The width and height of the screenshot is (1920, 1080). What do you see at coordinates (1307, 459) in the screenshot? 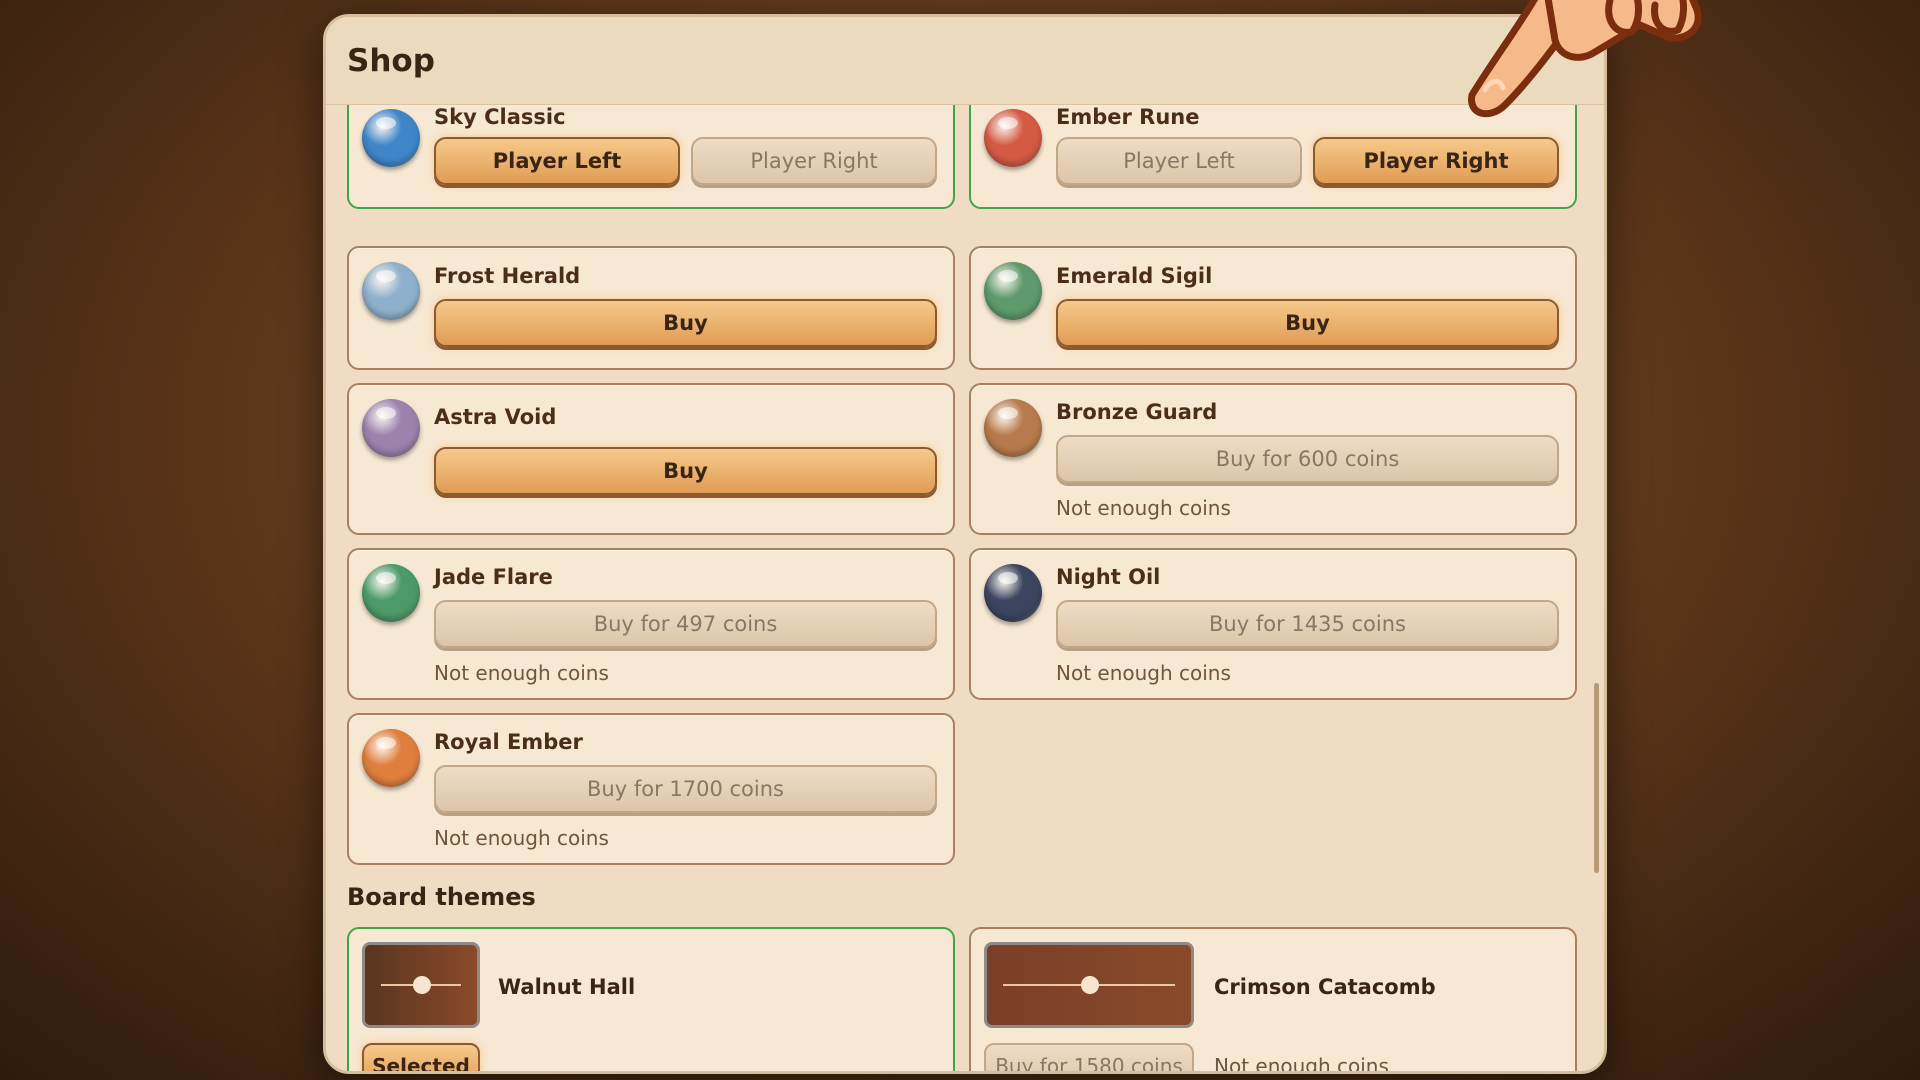
I see `buy-coins-button: Buy for 600 coins` at bounding box center [1307, 459].